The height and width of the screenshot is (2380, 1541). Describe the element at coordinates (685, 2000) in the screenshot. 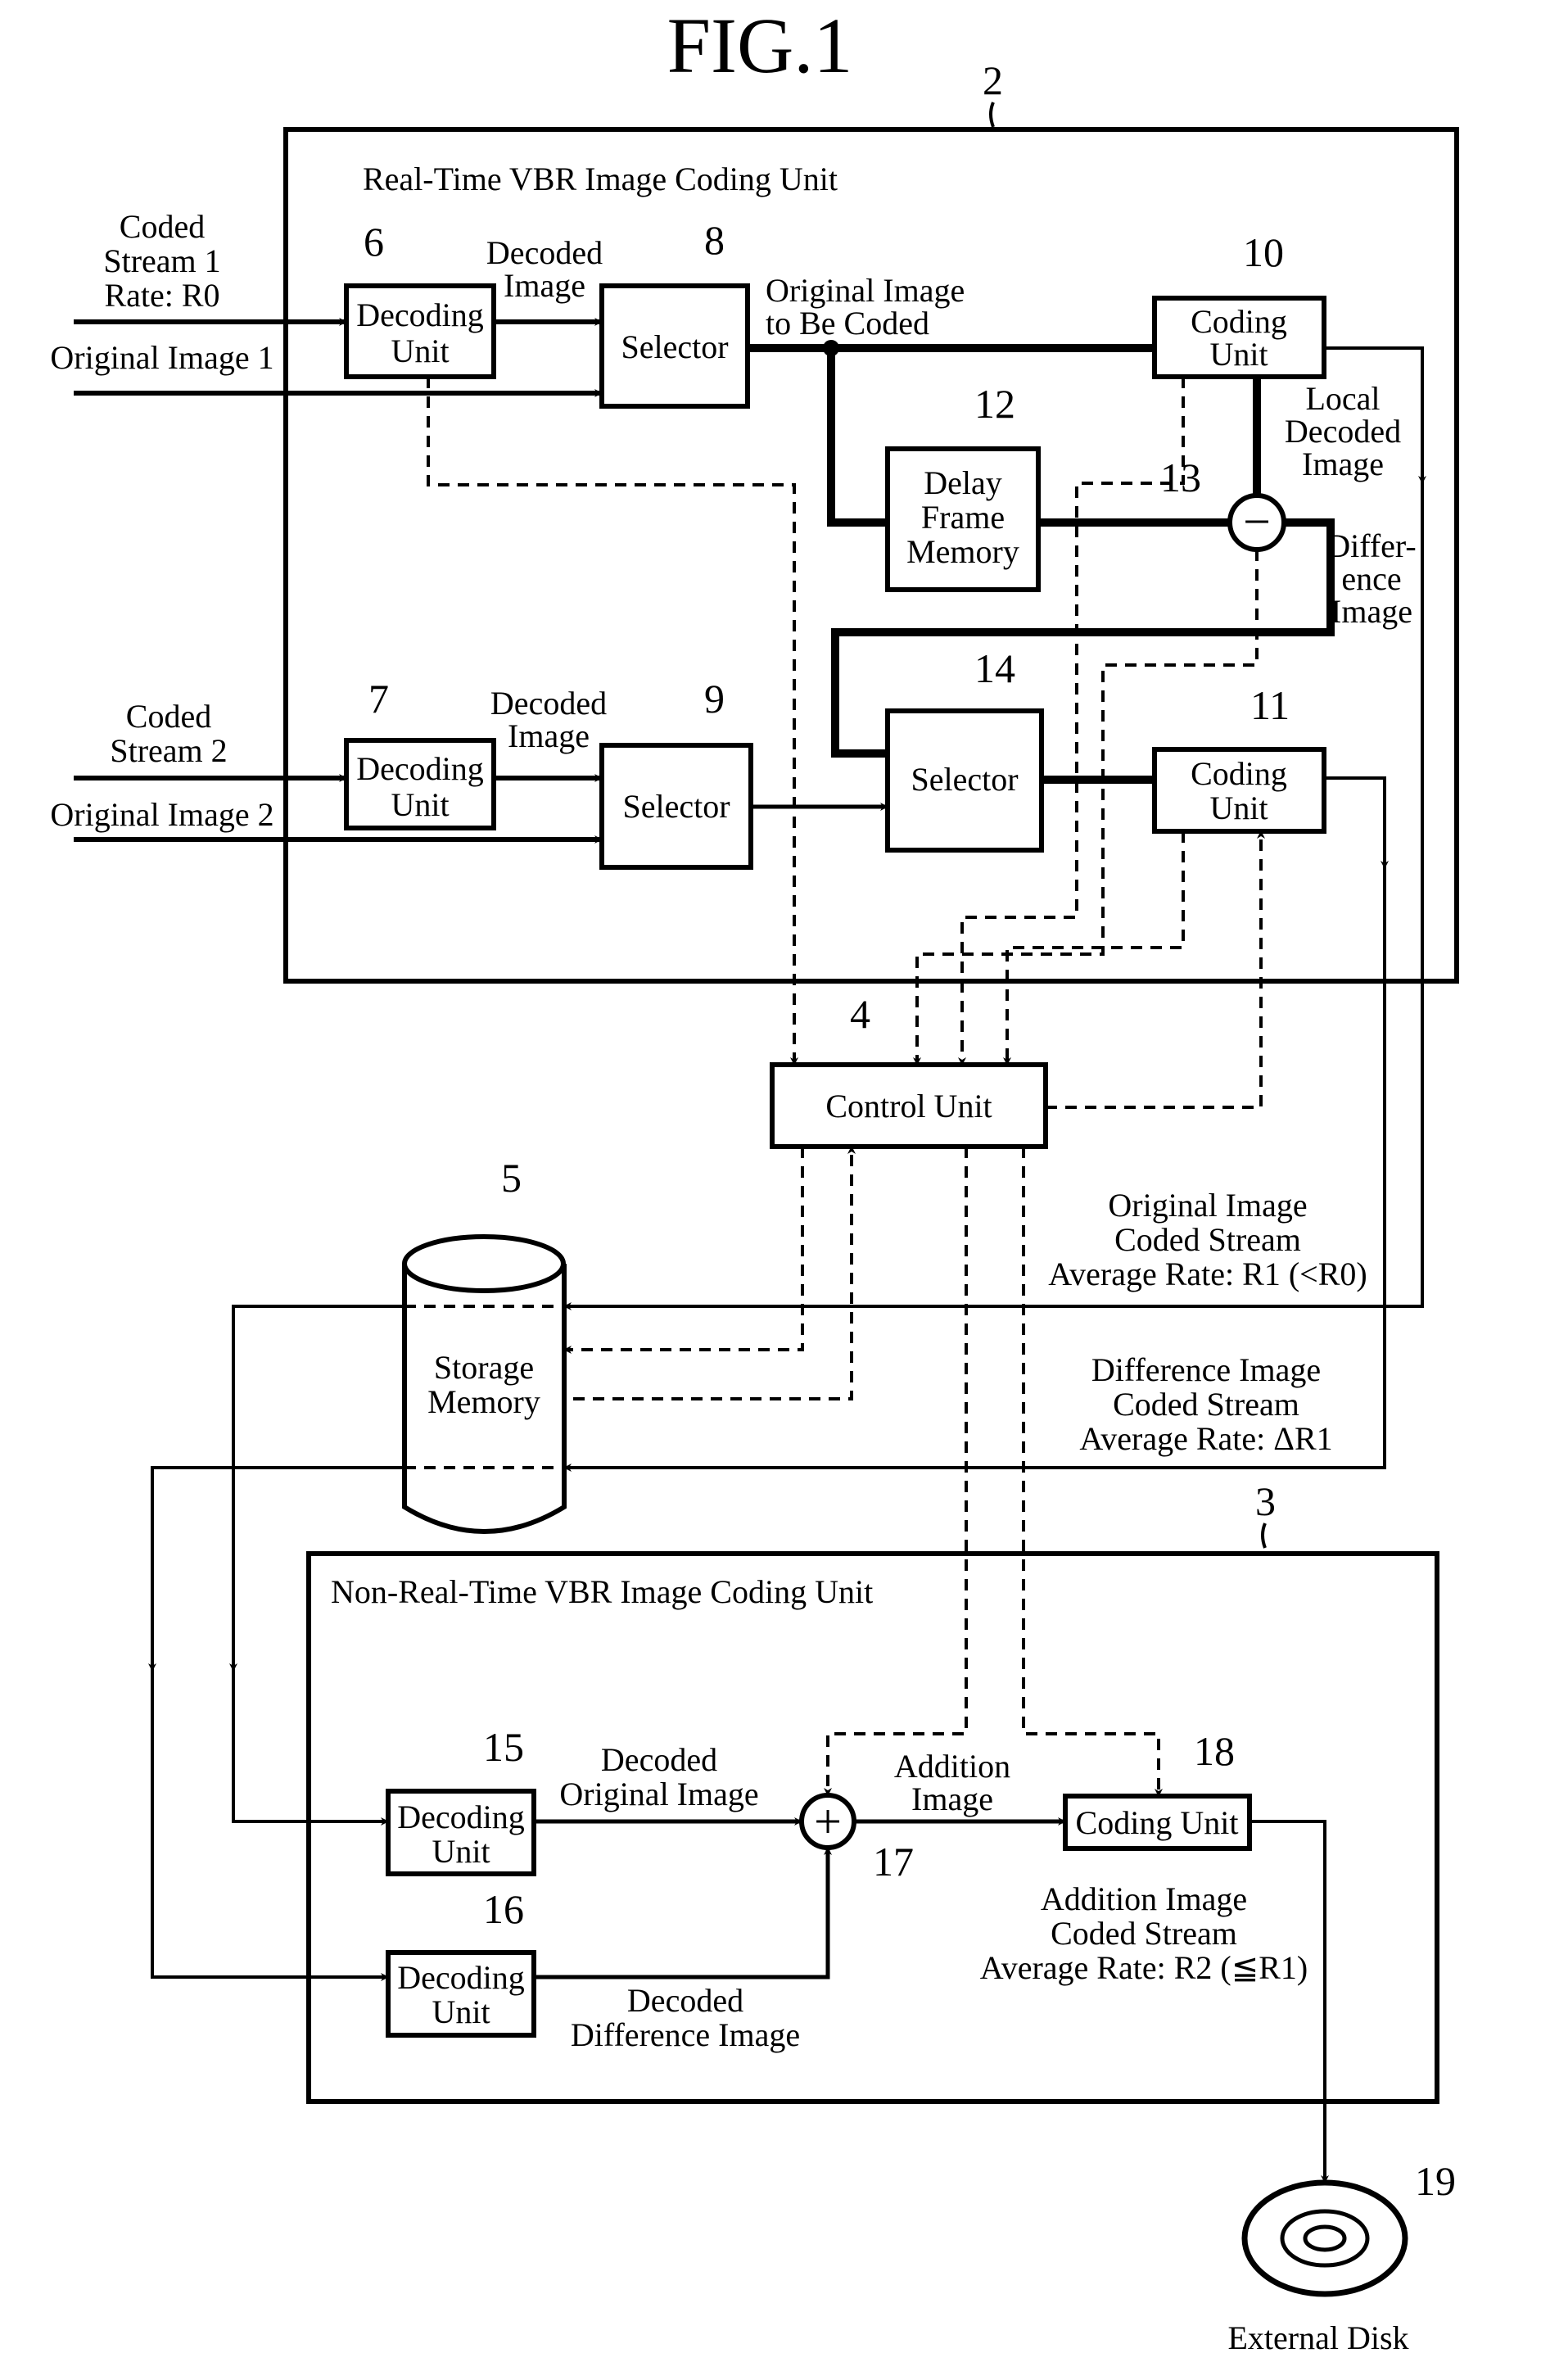

I see `decoded-difference-label-1: Decoded` at that location.